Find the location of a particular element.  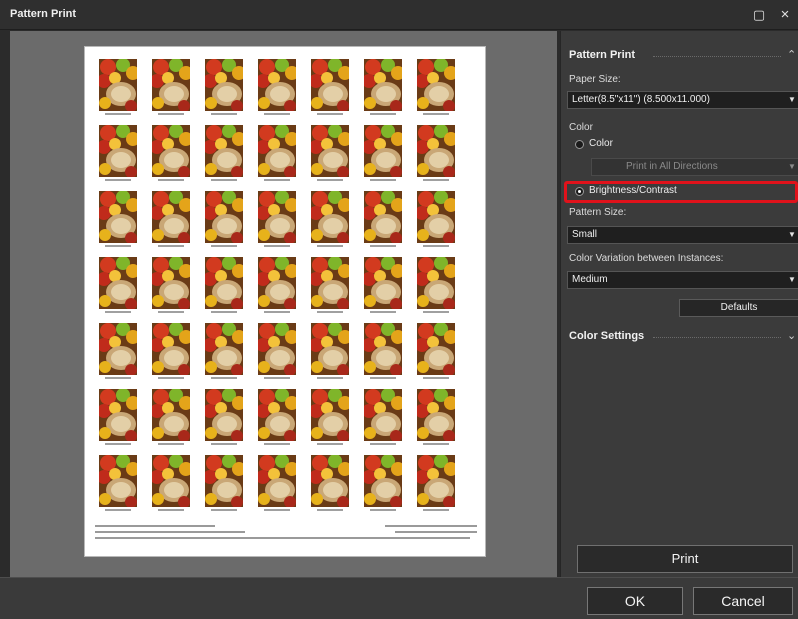

collapse-icon: ⌃ is located at coordinates (791, 54).